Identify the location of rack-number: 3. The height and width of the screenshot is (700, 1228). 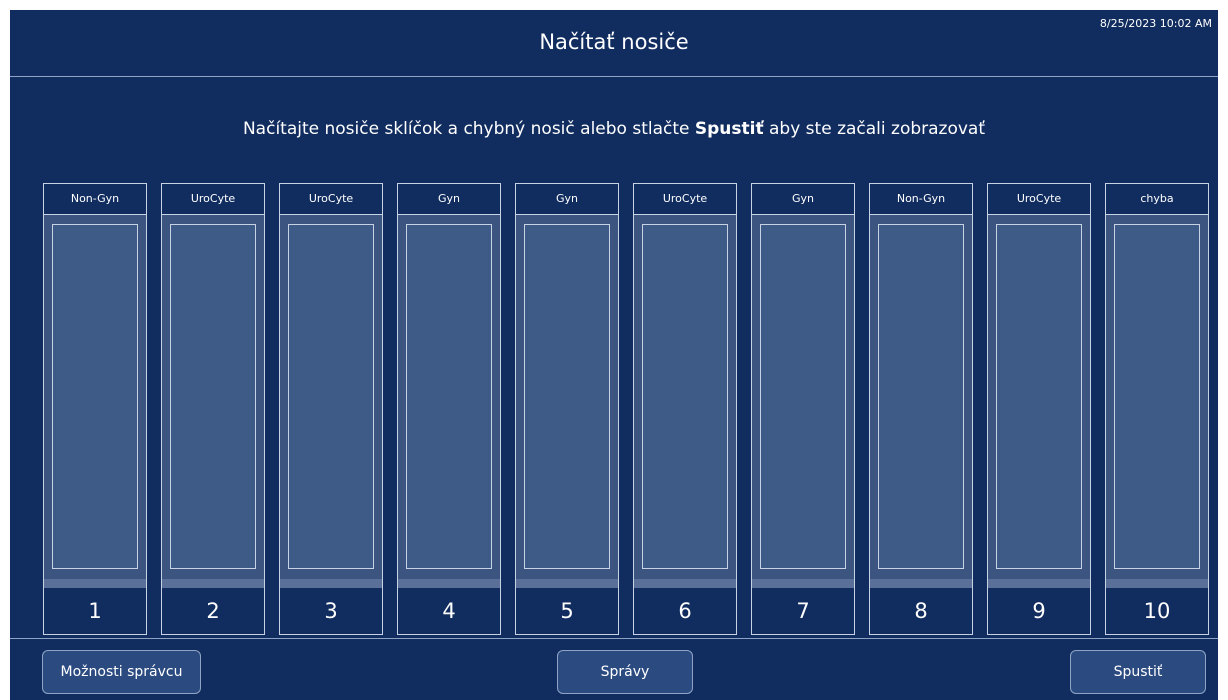
(331, 611).